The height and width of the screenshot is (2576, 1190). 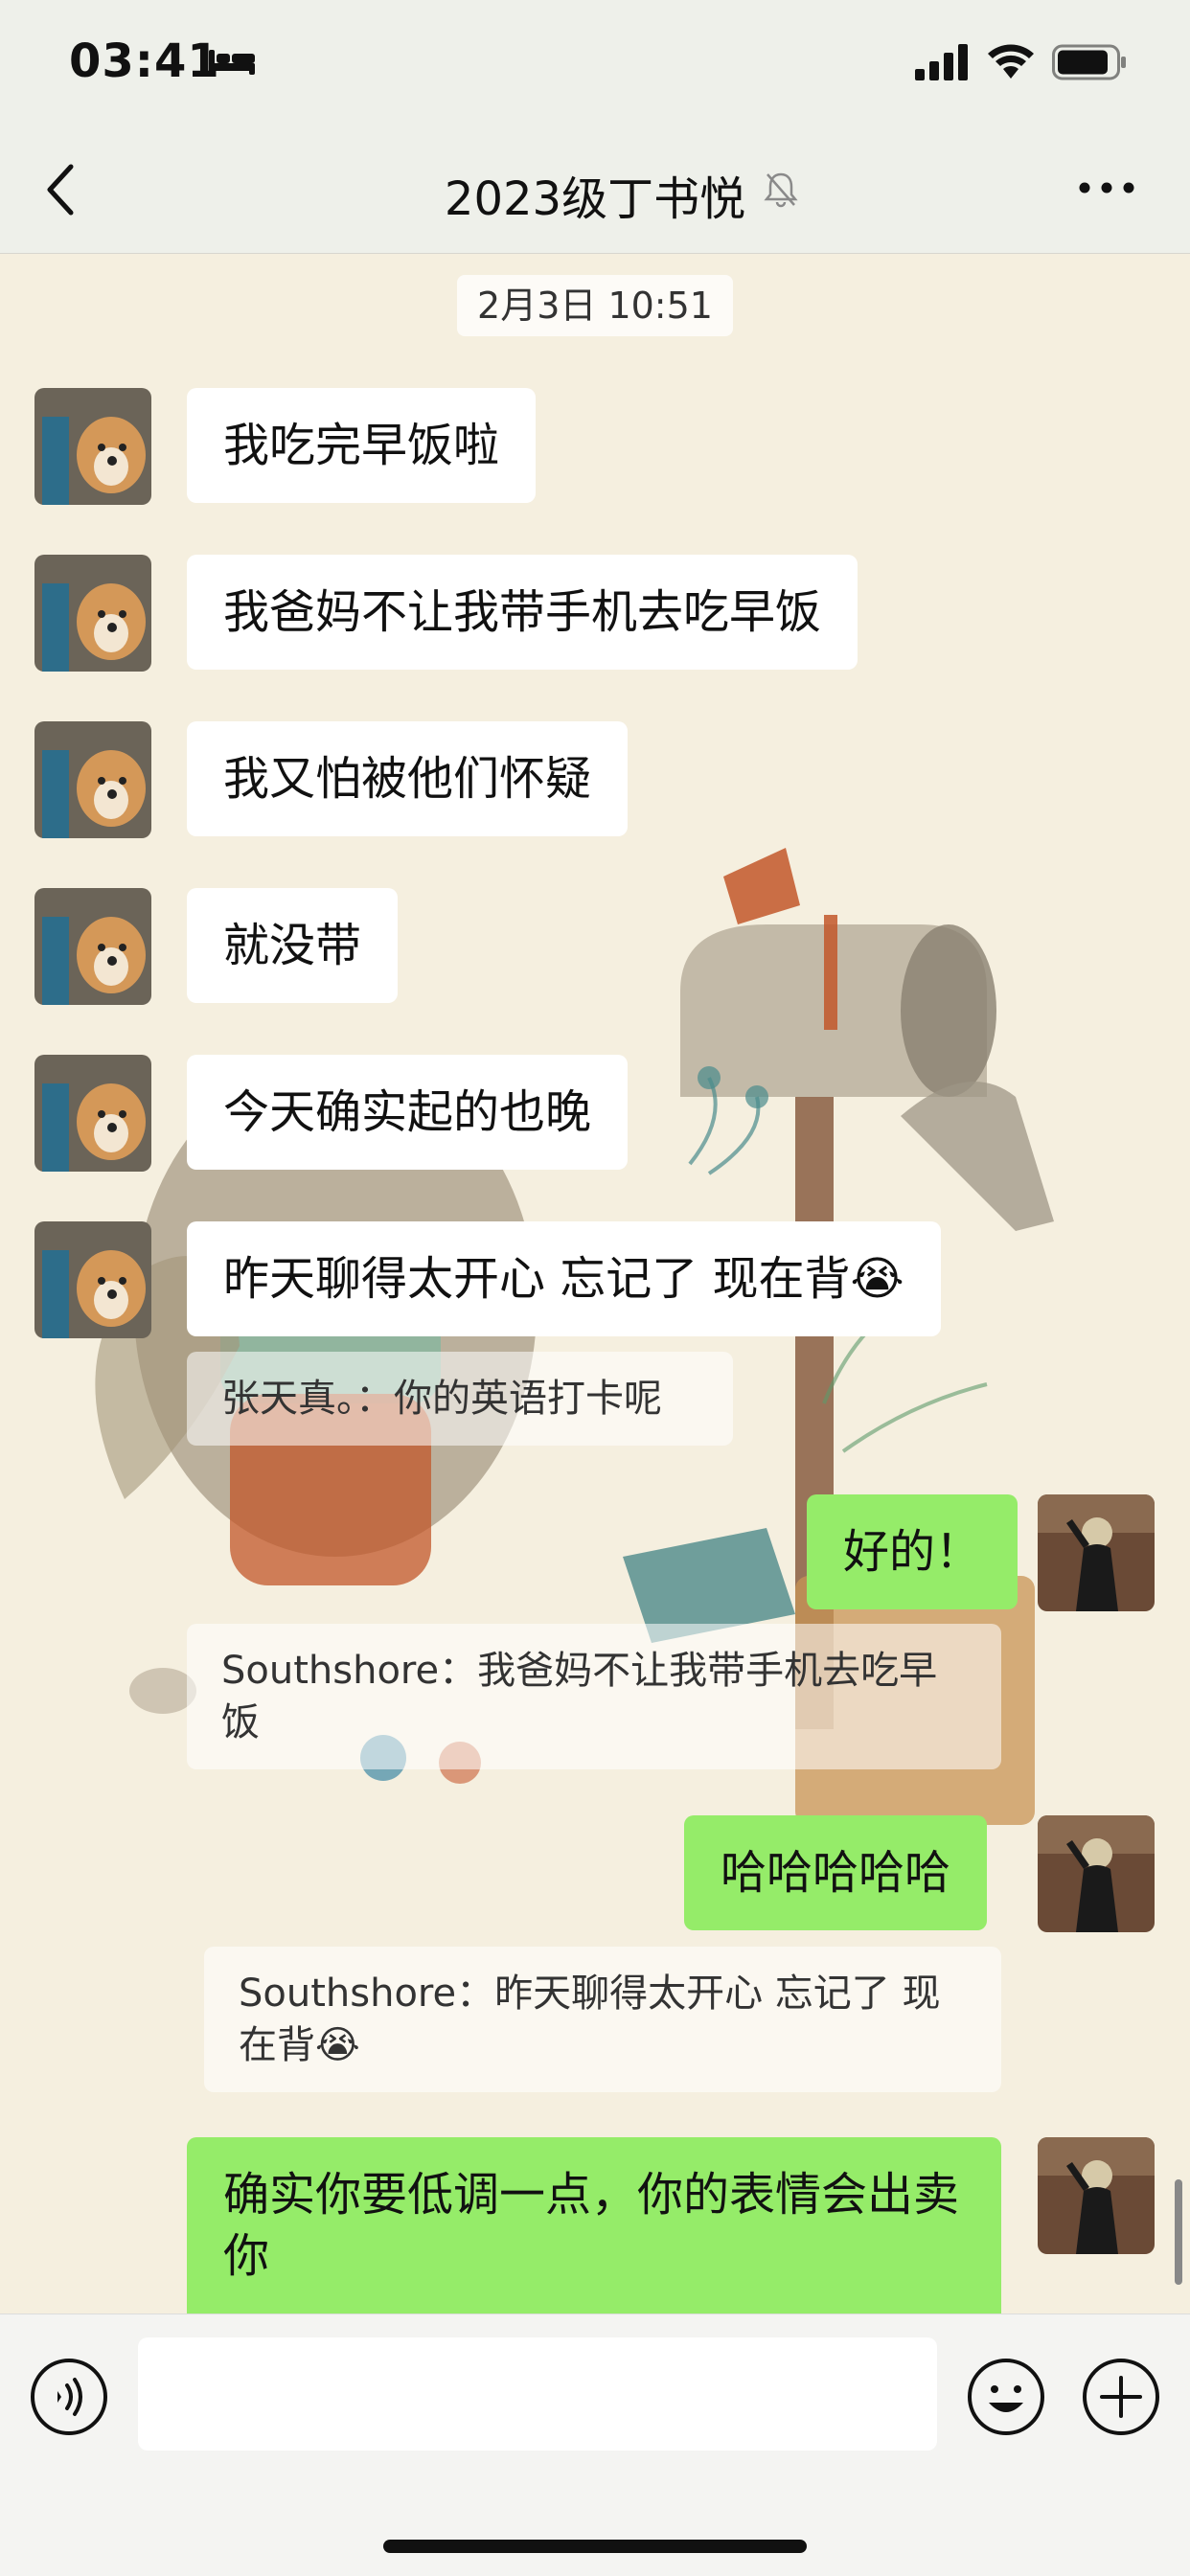 I want to click on more-options-icon, so click(x=1106, y=187).